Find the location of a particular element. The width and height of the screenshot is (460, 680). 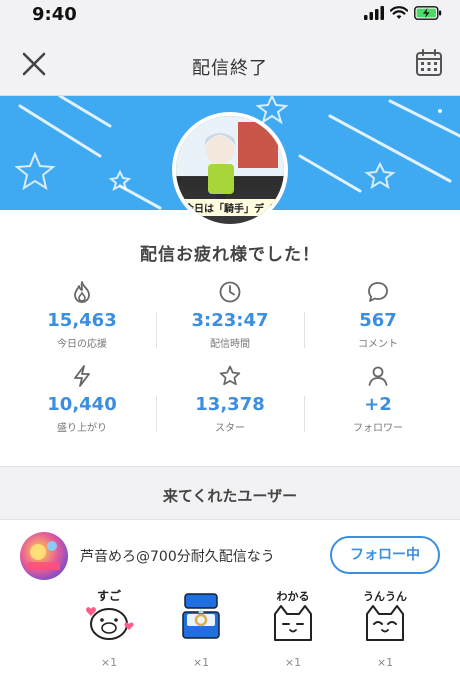

cat-wakaru-sticker-icon: わかる is located at coordinates (293, 615).